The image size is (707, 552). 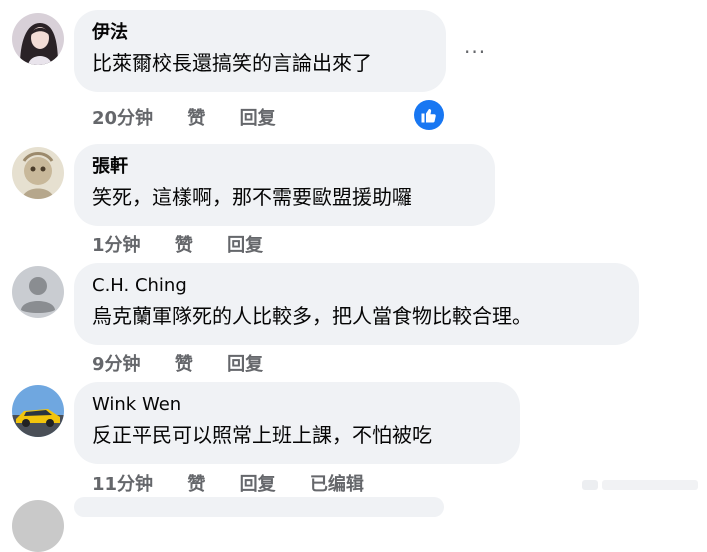 I want to click on comment-timestamp: 9分钟, so click(x=116, y=364).